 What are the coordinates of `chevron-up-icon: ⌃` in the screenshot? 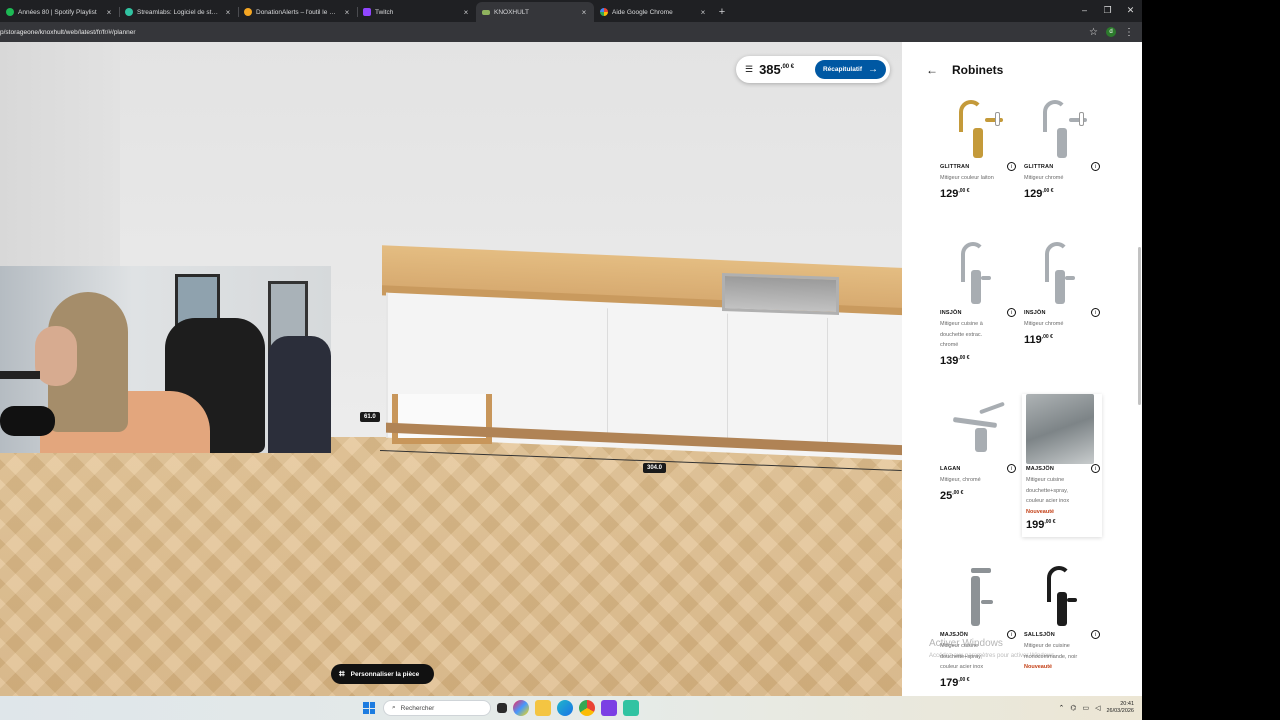 It's located at (1061, 708).